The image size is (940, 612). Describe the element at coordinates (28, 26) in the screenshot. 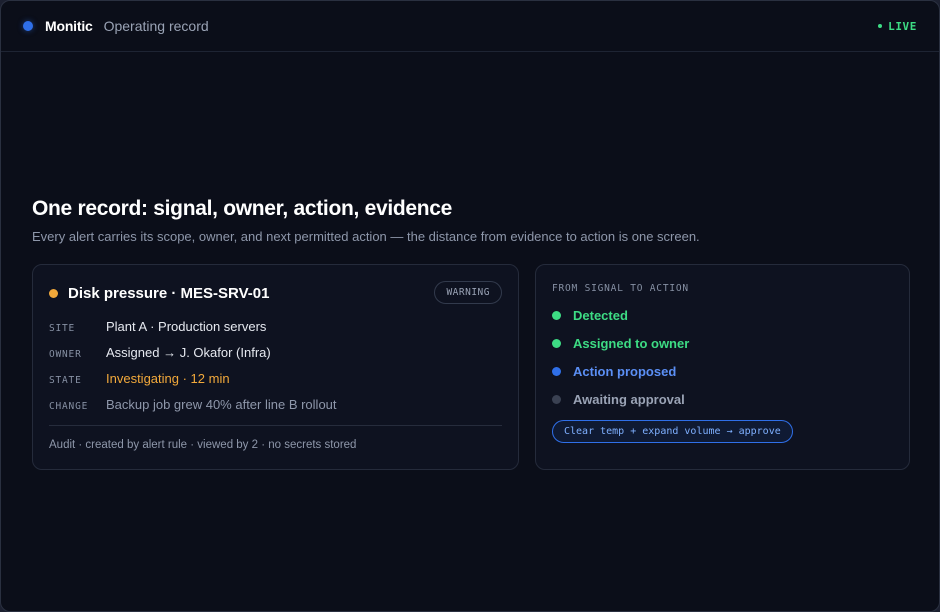

I see `brand-logo-dot` at that location.